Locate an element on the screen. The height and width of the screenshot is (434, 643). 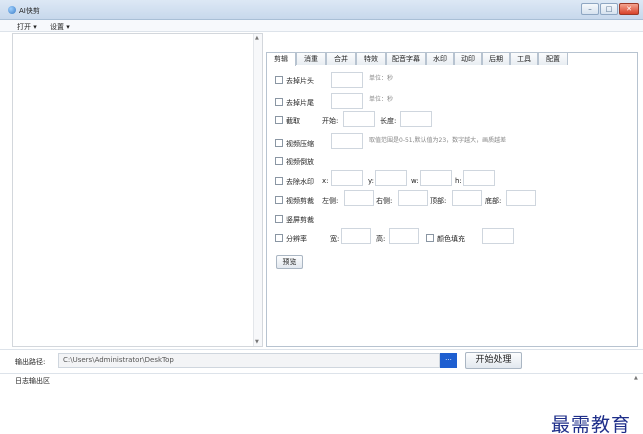
menu-open: 打开 ▾ is located at coordinates (27, 27).